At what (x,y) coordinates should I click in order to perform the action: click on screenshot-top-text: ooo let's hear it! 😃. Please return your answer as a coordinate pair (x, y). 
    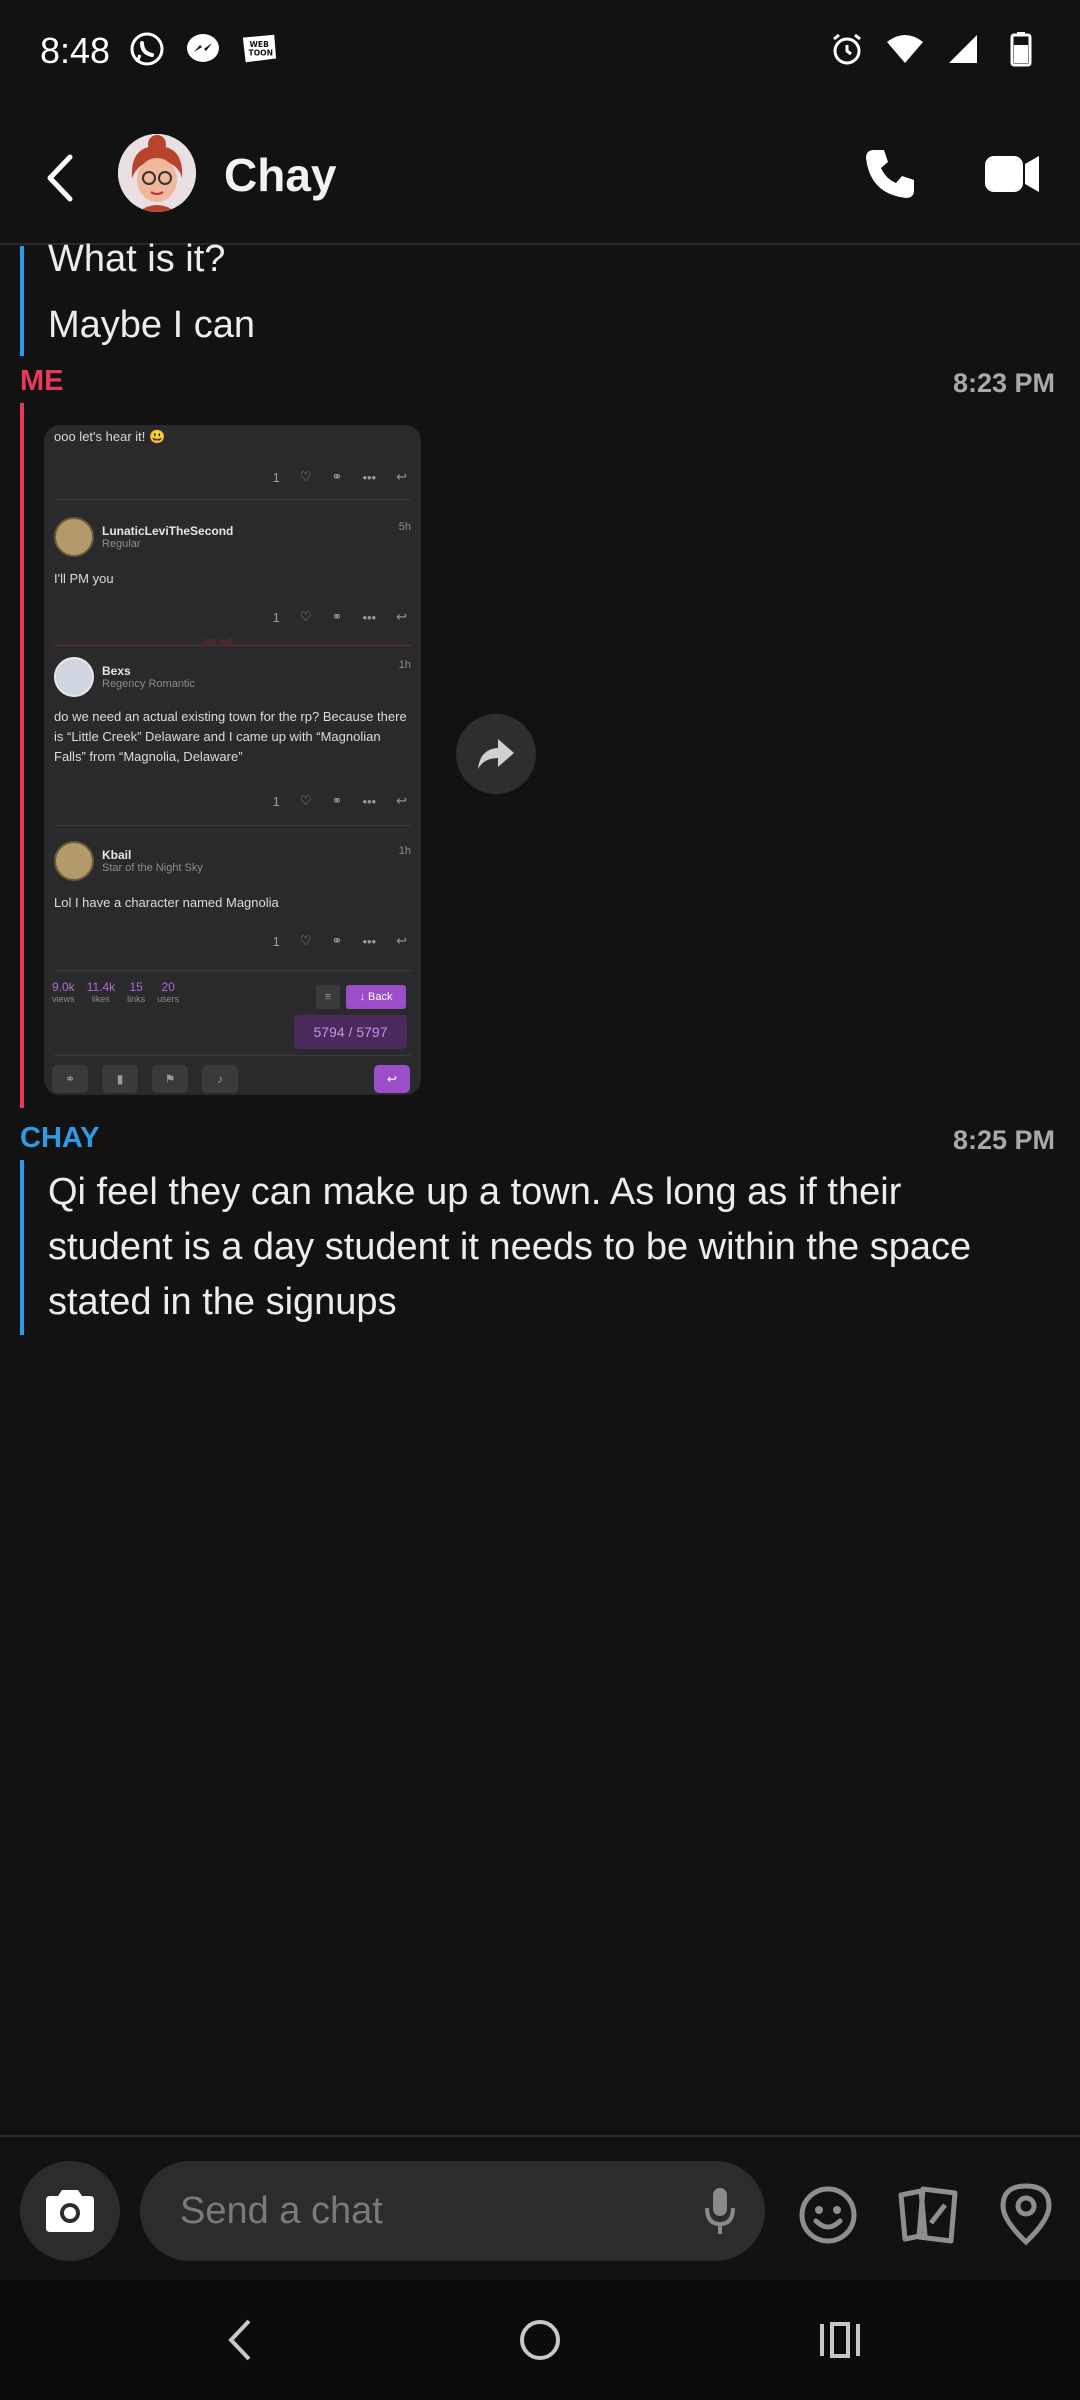
    Looking at the image, I should click on (110, 436).